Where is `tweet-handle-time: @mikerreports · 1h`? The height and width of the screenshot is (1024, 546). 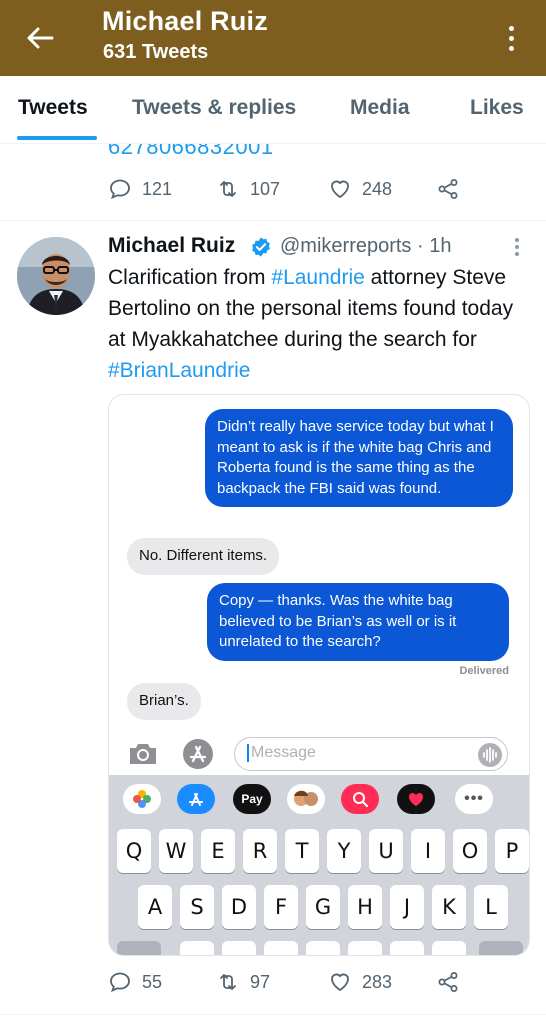 tweet-handle-time: @mikerreports · 1h is located at coordinates (365, 246).